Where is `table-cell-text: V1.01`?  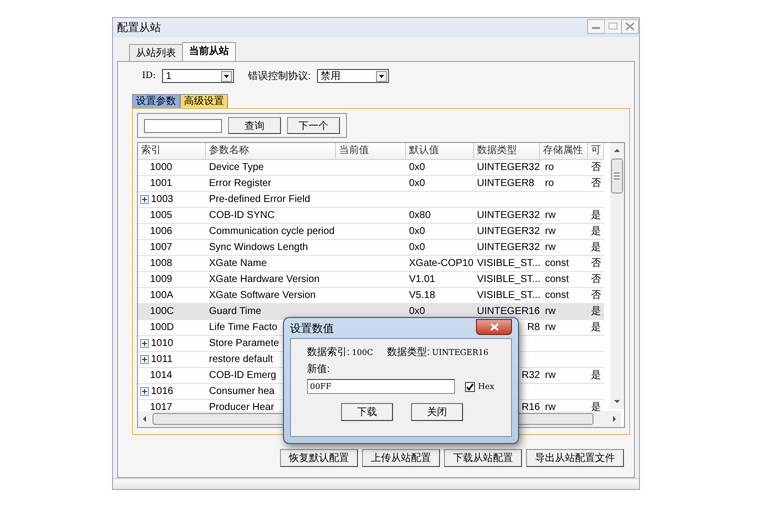
table-cell-text: V1.01 is located at coordinates (422, 280).